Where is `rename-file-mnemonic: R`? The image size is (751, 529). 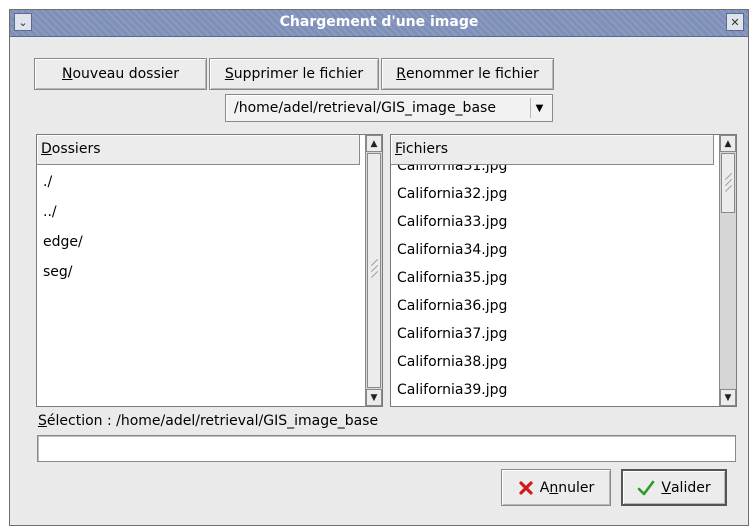 rename-file-mnemonic: R is located at coordinates (401, 74).